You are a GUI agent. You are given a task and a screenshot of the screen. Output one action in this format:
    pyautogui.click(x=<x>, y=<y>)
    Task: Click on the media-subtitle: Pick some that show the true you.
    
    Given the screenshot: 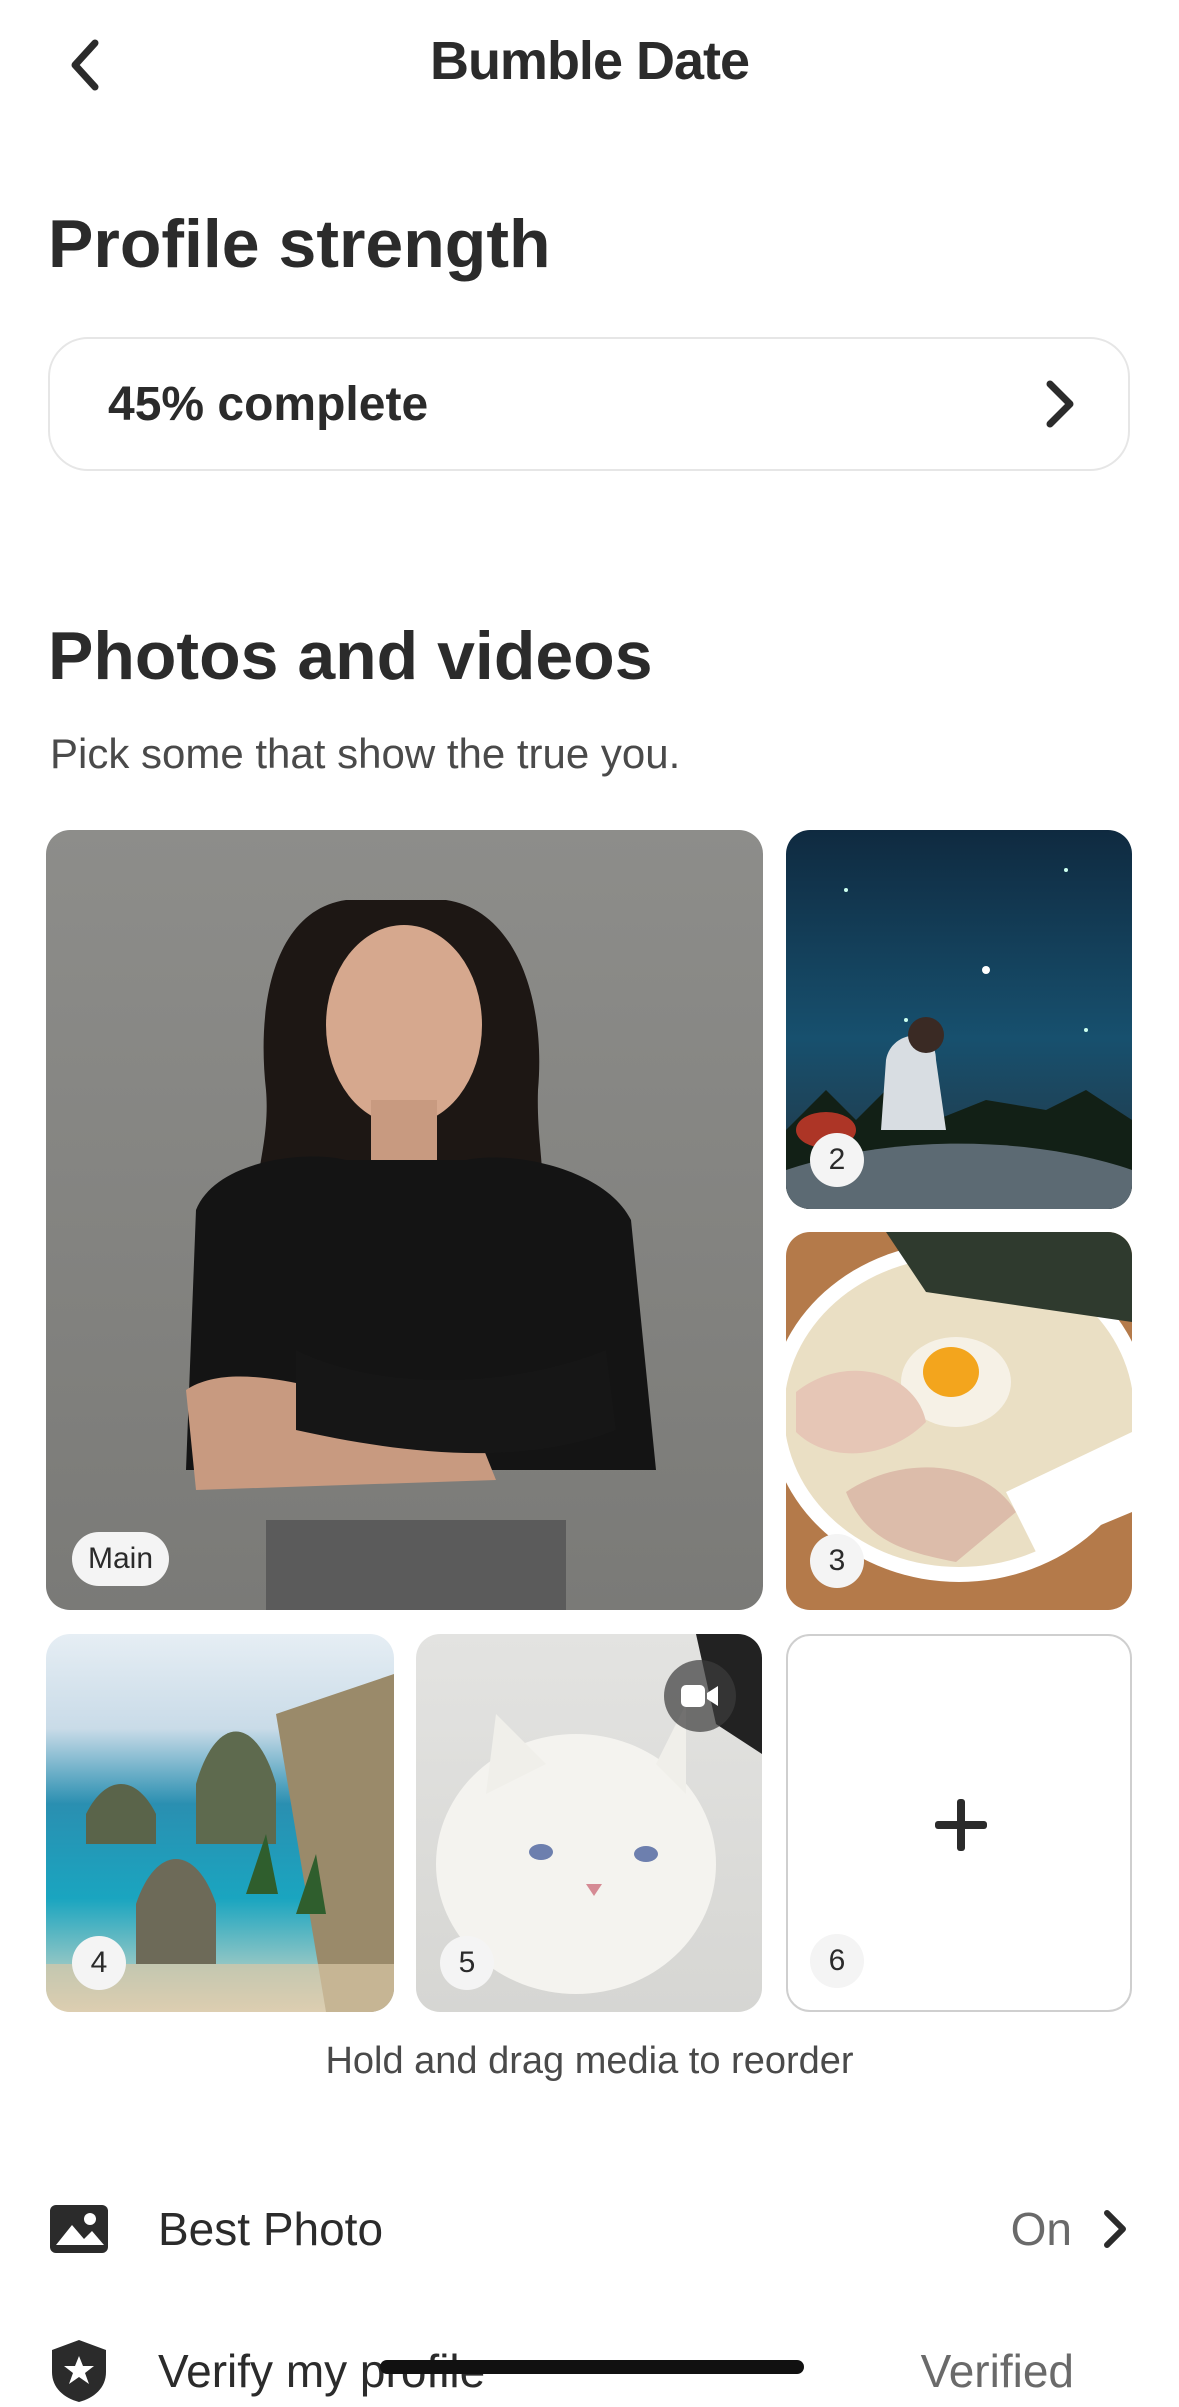 What is the action you would take?
    pyautogui.click(x=365, y=753)
    